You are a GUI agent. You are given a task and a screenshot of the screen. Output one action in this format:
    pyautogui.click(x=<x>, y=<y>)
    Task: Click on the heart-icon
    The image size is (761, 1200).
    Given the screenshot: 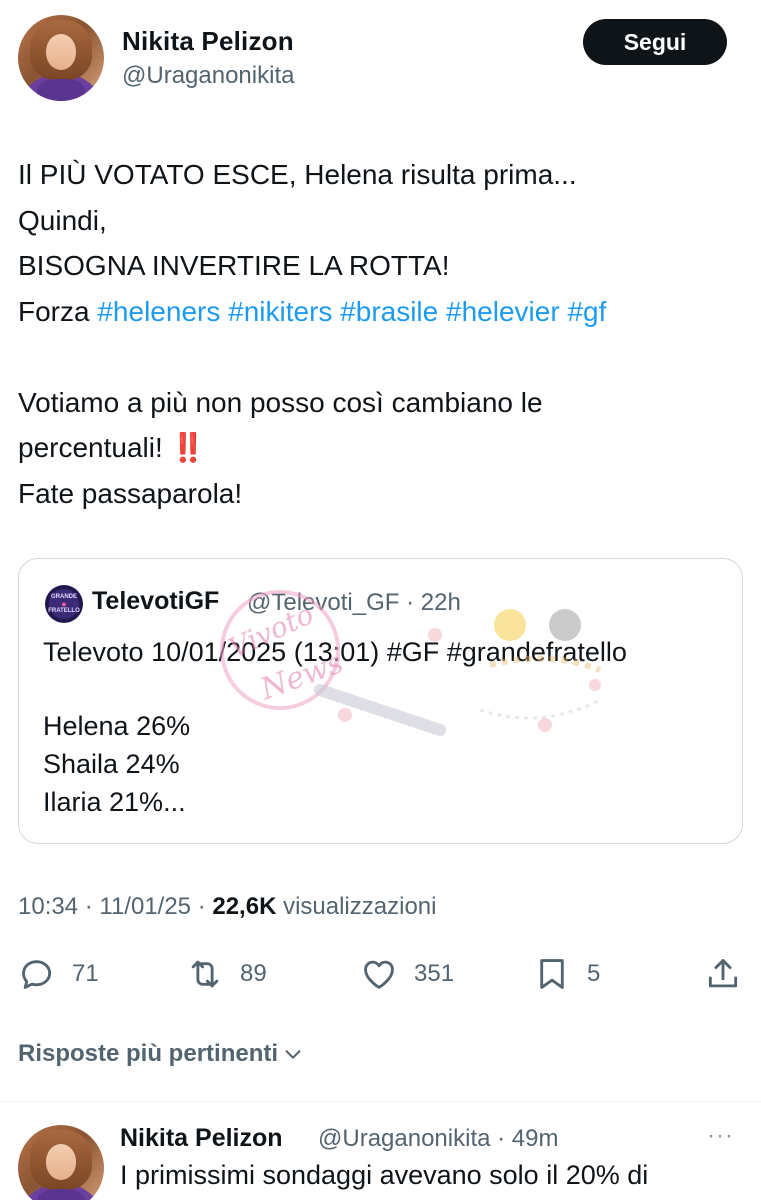 What is the action you would take?
    pyautogui.click(x=379, y=974)
    